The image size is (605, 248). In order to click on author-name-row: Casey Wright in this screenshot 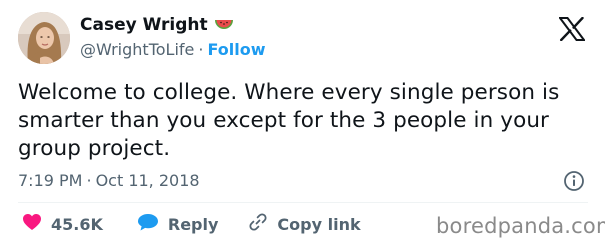, I will do `click(157, 25)`.